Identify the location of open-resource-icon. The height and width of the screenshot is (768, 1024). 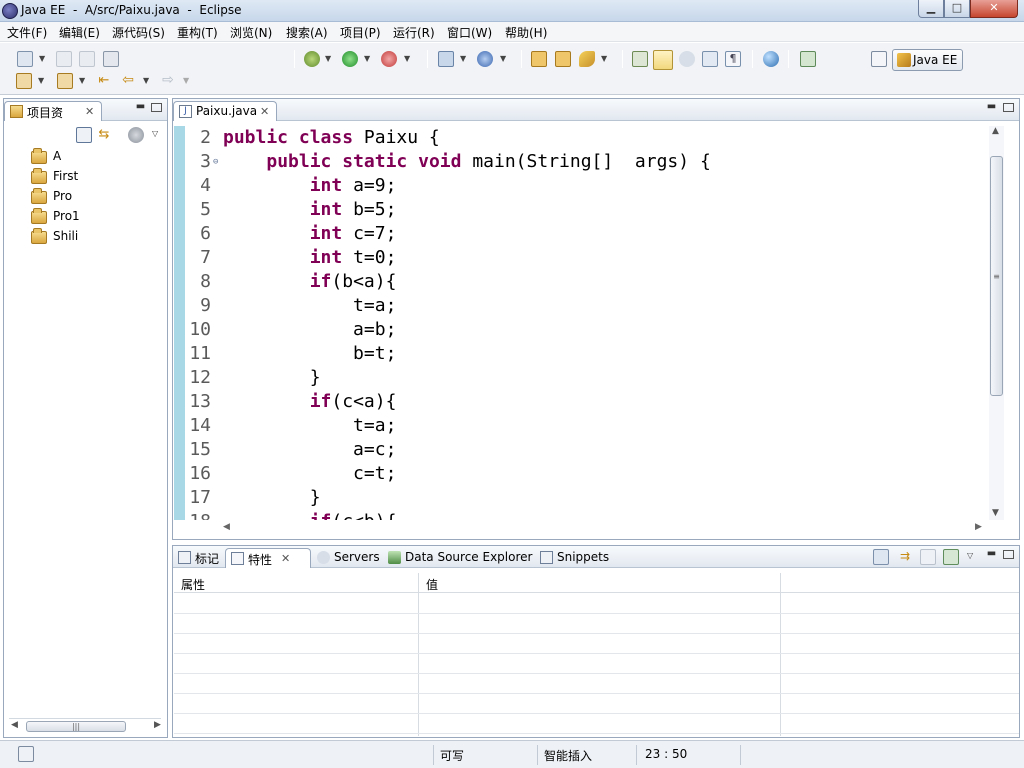
(563, 59).